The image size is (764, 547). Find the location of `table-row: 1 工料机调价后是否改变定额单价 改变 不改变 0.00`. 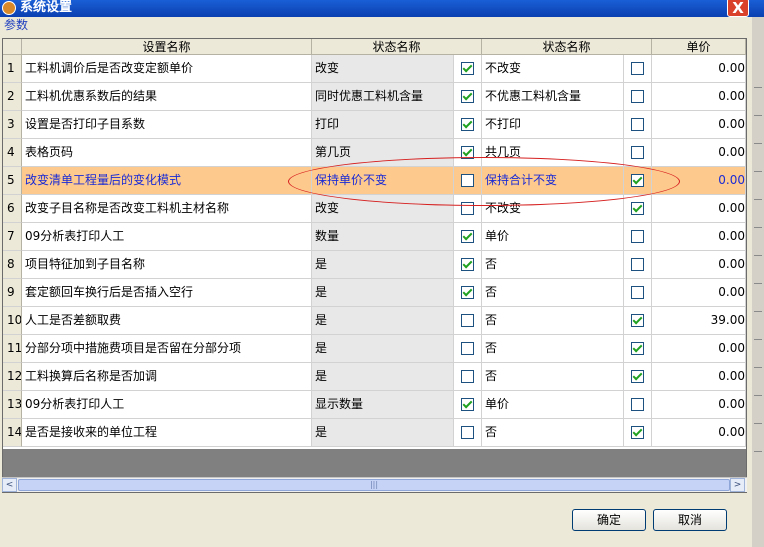

table-row: 1 工料机调价后是否改变定额单价 改变 不改变 0.00 is located at coordinates (374, 69).